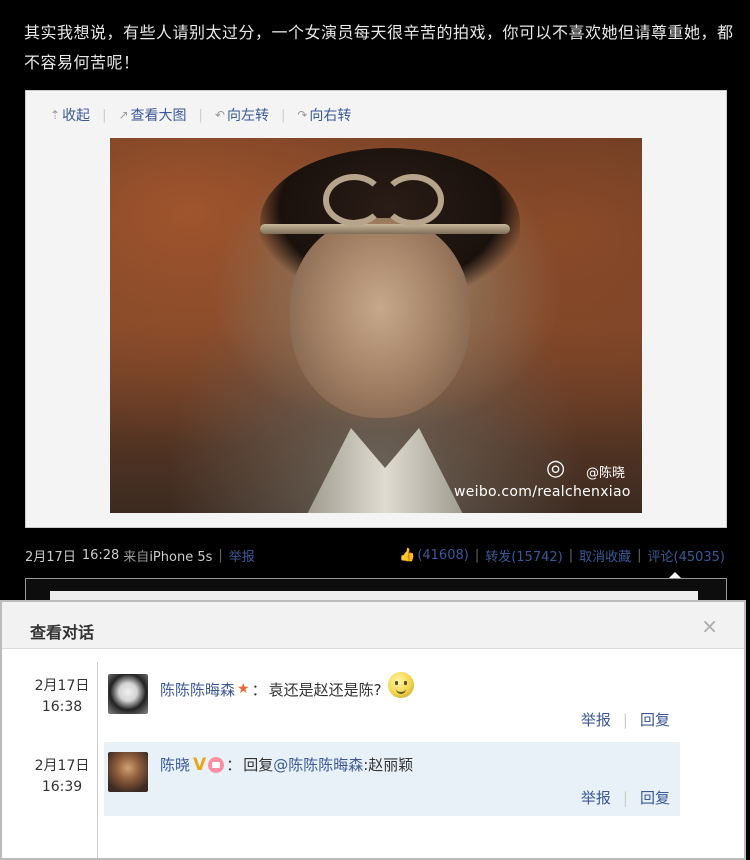 The width and height of the screenshot is (750, 860). I want to click on comment-content: 陈陈陈晦森 ★ ： 袁还是赵还是陈?, so click(287, 687).